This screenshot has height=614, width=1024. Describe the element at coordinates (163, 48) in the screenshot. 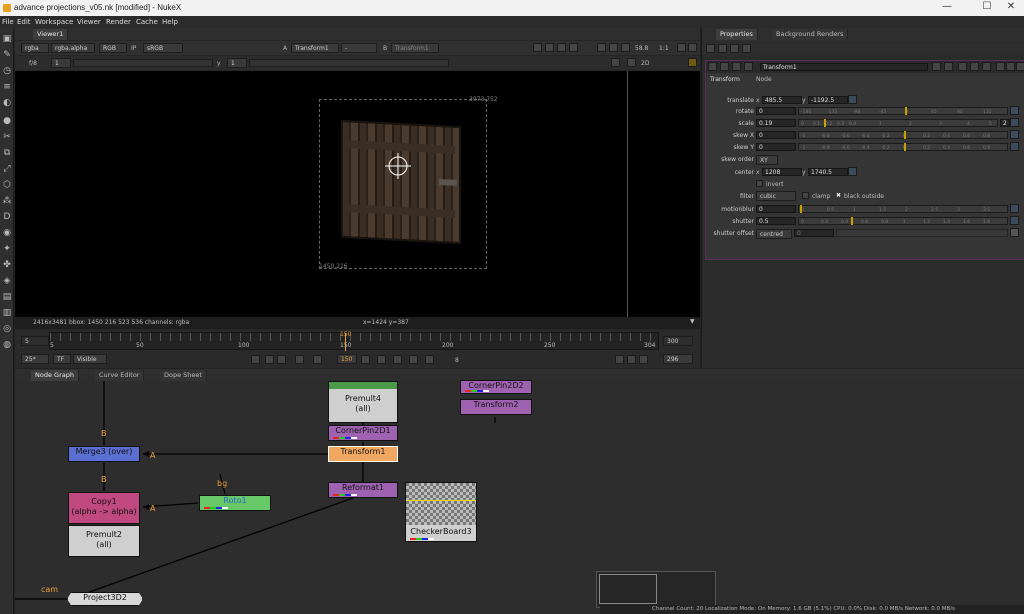

I see `lut-dropdown: sRGB` at that location.